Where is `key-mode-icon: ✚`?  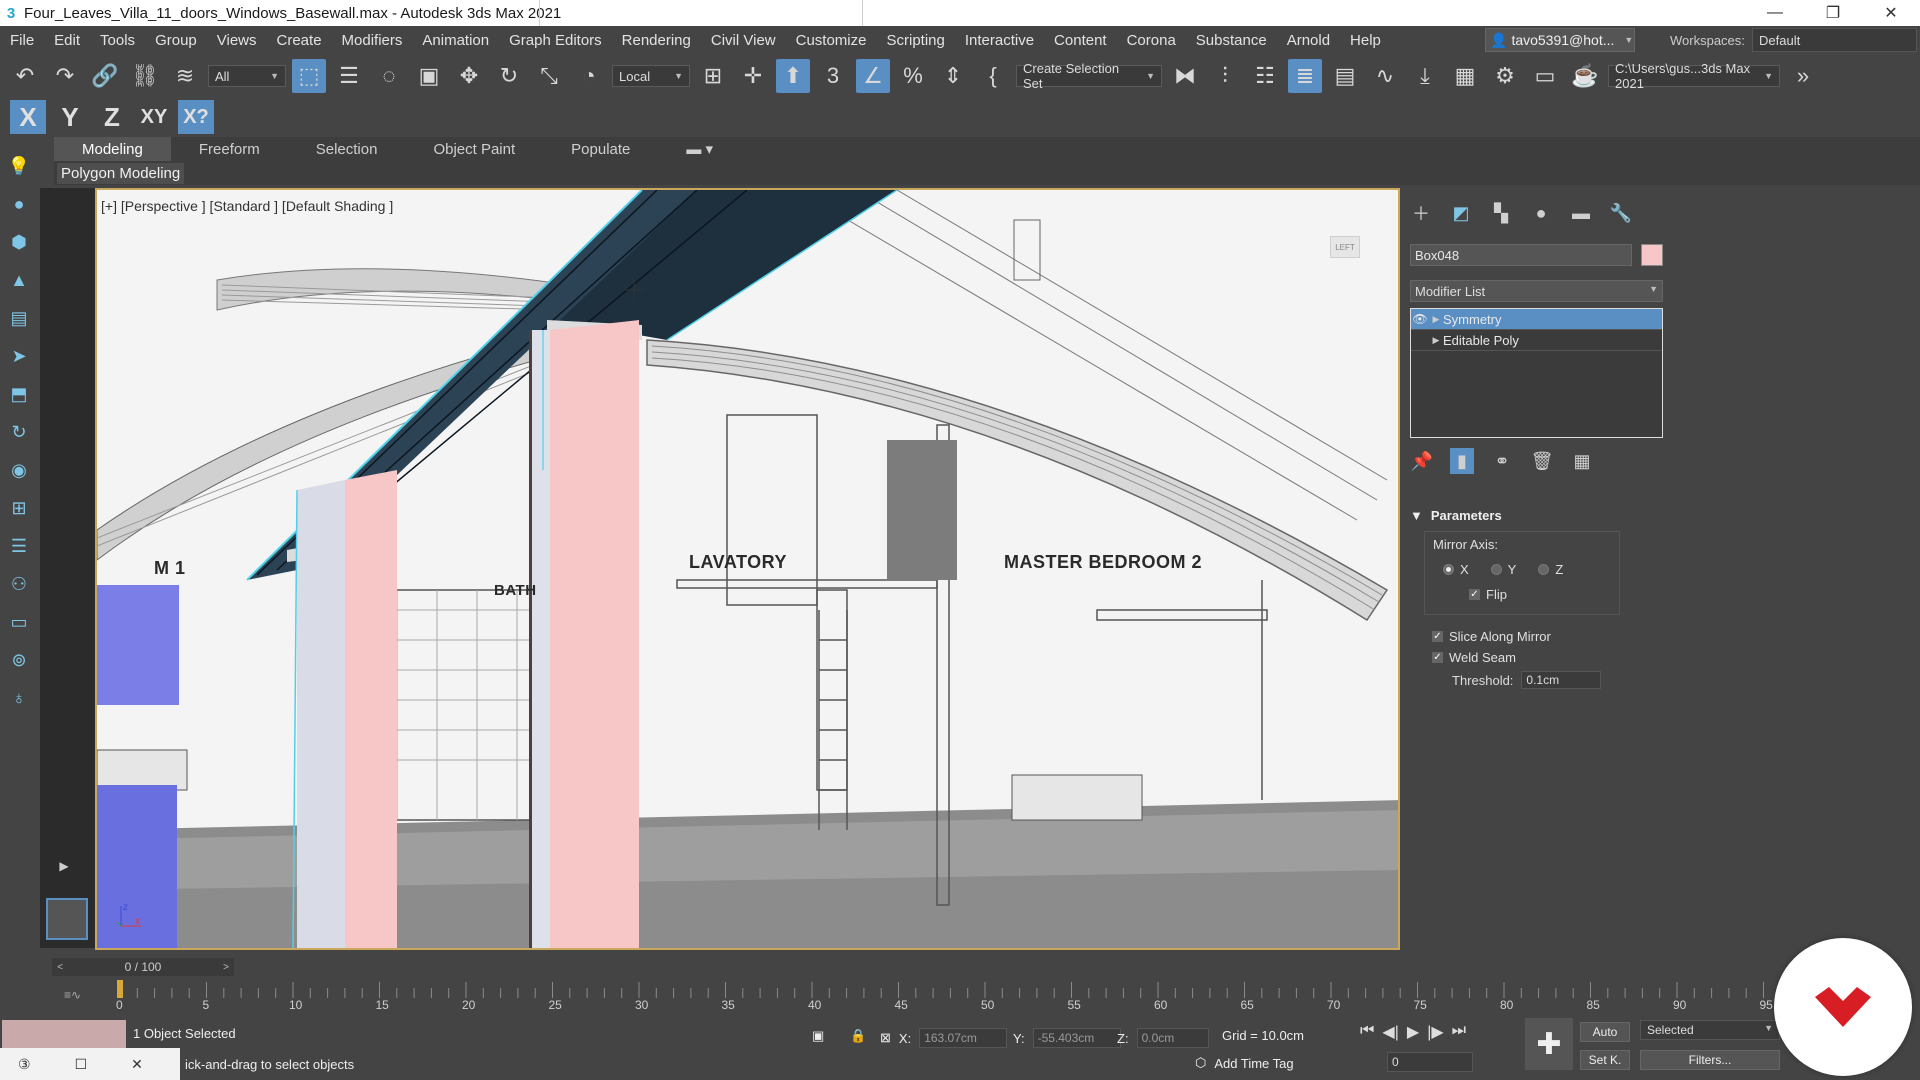
key-mode-icon: ✚ is located at coordinates (1549, 1044).